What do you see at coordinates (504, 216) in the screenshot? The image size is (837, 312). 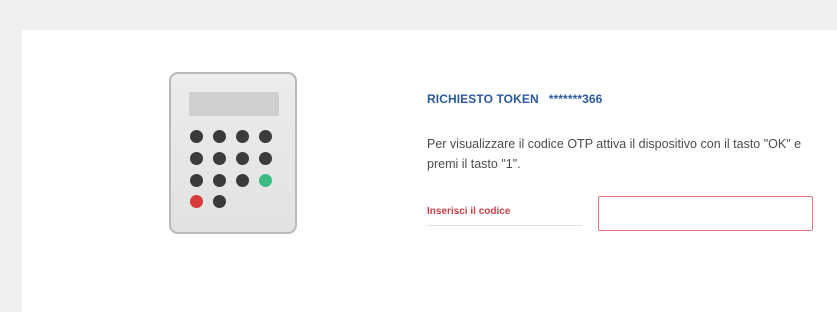 I see `code-field-label: Inserisci il codice` at bounding box center [504, 216].